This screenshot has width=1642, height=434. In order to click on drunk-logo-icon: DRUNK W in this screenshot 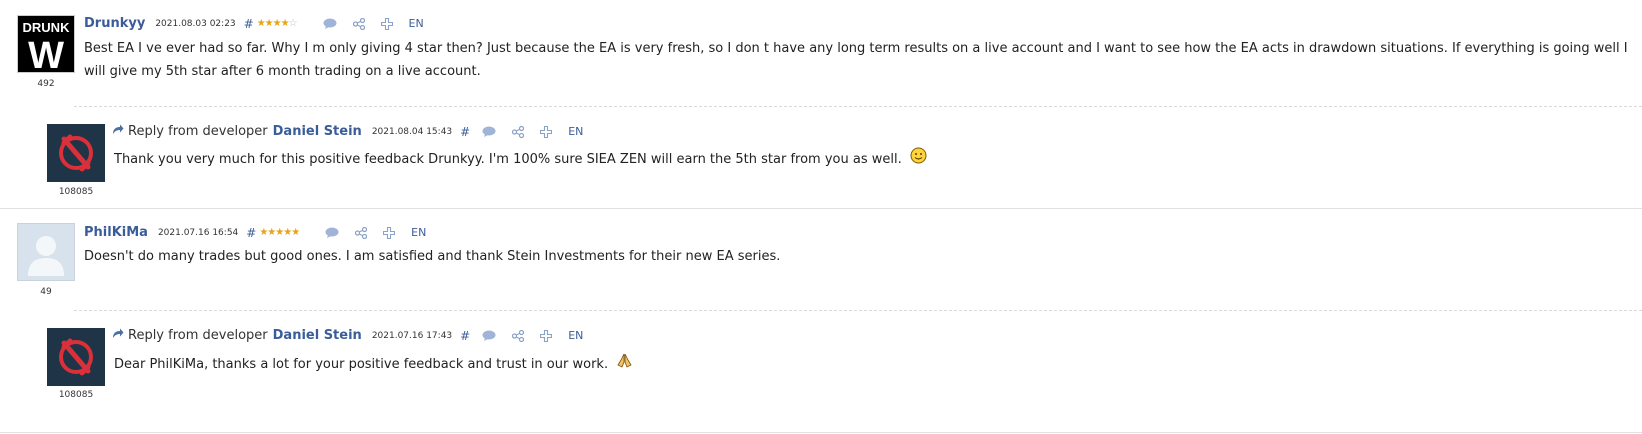, I will do `click(46, 46)`.